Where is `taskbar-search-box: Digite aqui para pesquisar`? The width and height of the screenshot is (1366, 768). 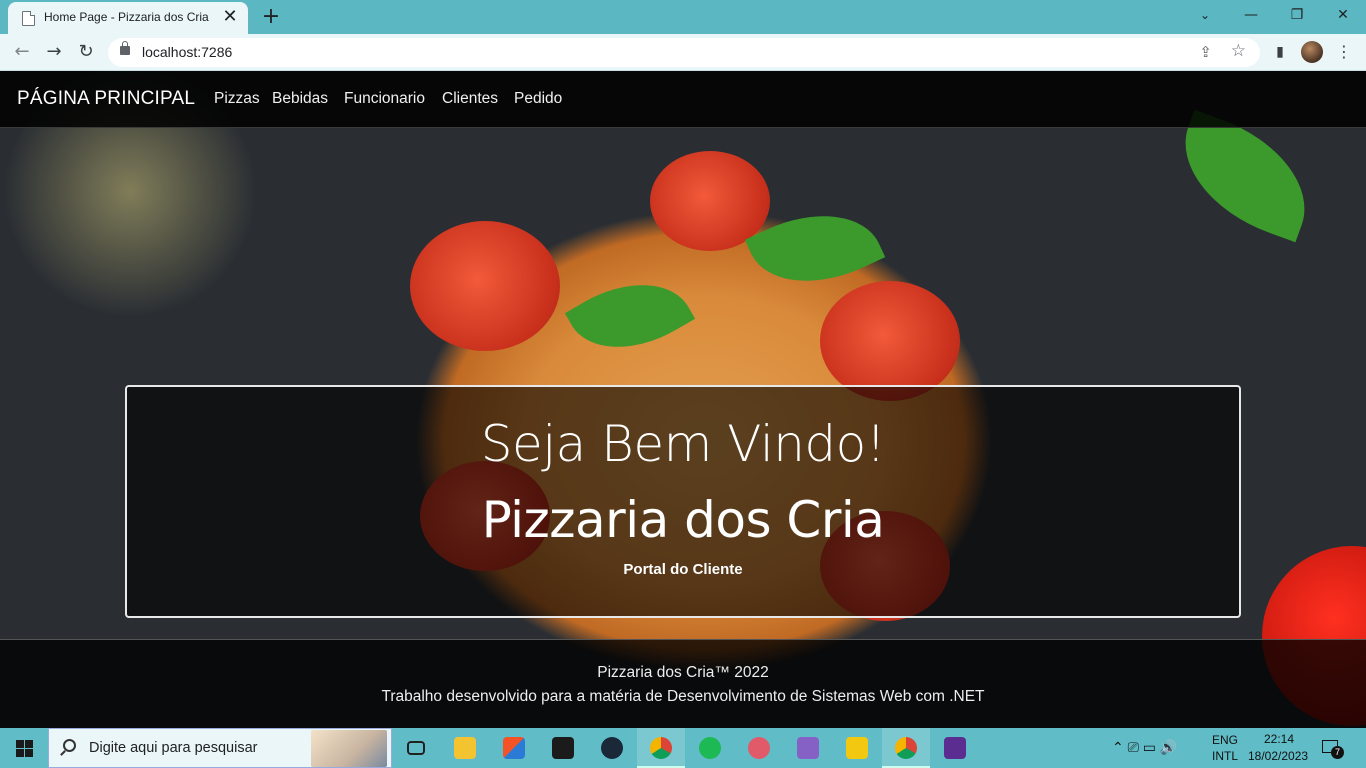 taskbar-search-box: Digite aqui para pesquisar is located at coordinates (220, 748).